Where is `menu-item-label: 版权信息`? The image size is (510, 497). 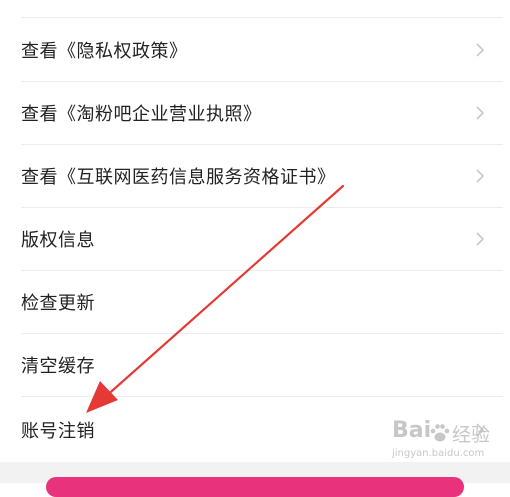 menu-item-label: 版权信息 is located at coordinates (58, 240).